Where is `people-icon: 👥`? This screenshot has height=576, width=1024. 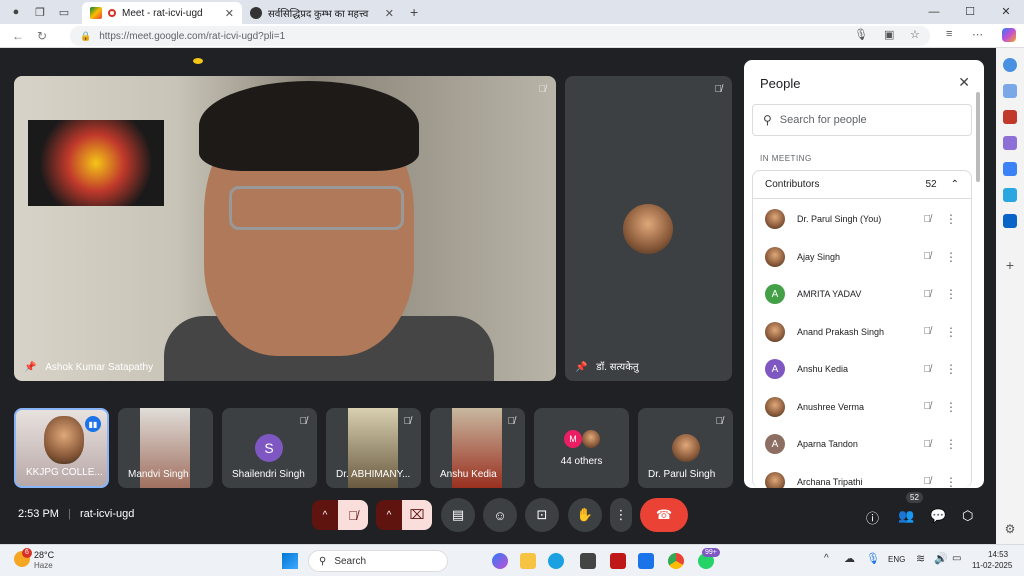
people-icon: 👥 is located at coordinates (906, 516).